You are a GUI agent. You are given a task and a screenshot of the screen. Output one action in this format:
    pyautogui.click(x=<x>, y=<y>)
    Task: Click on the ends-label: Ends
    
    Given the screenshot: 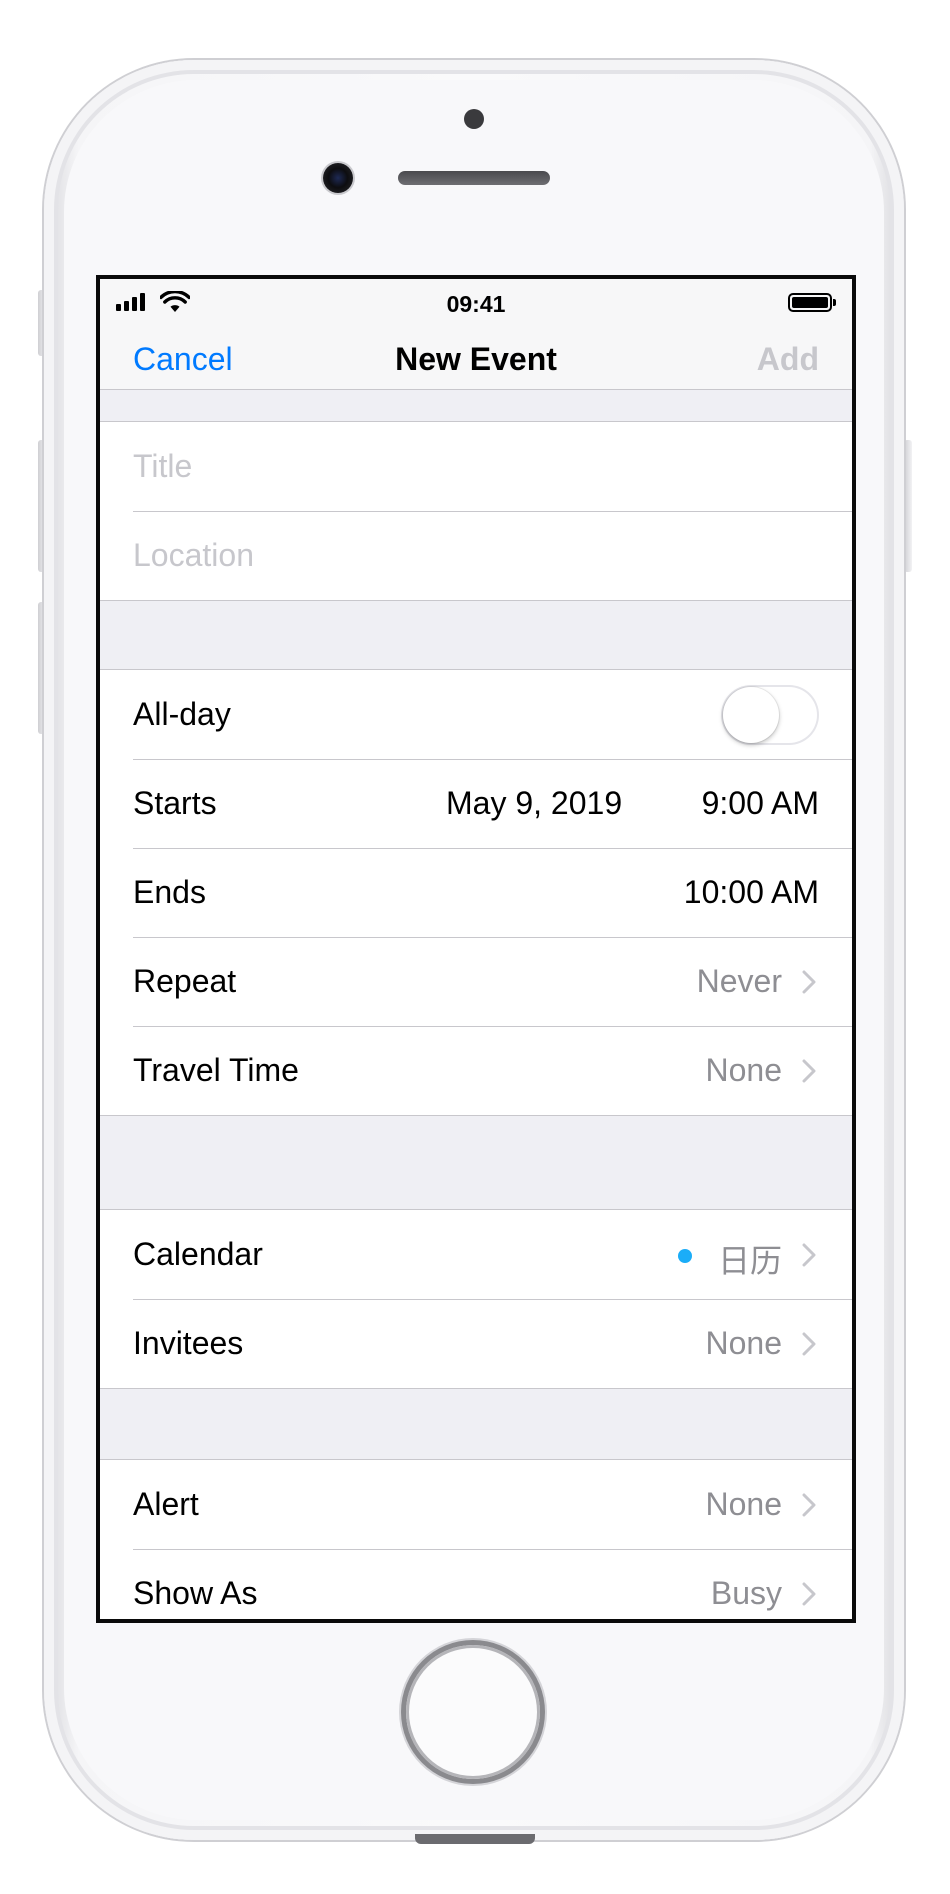 What is the action you would take?
    pyautogui.click(x=169, y=892)
    